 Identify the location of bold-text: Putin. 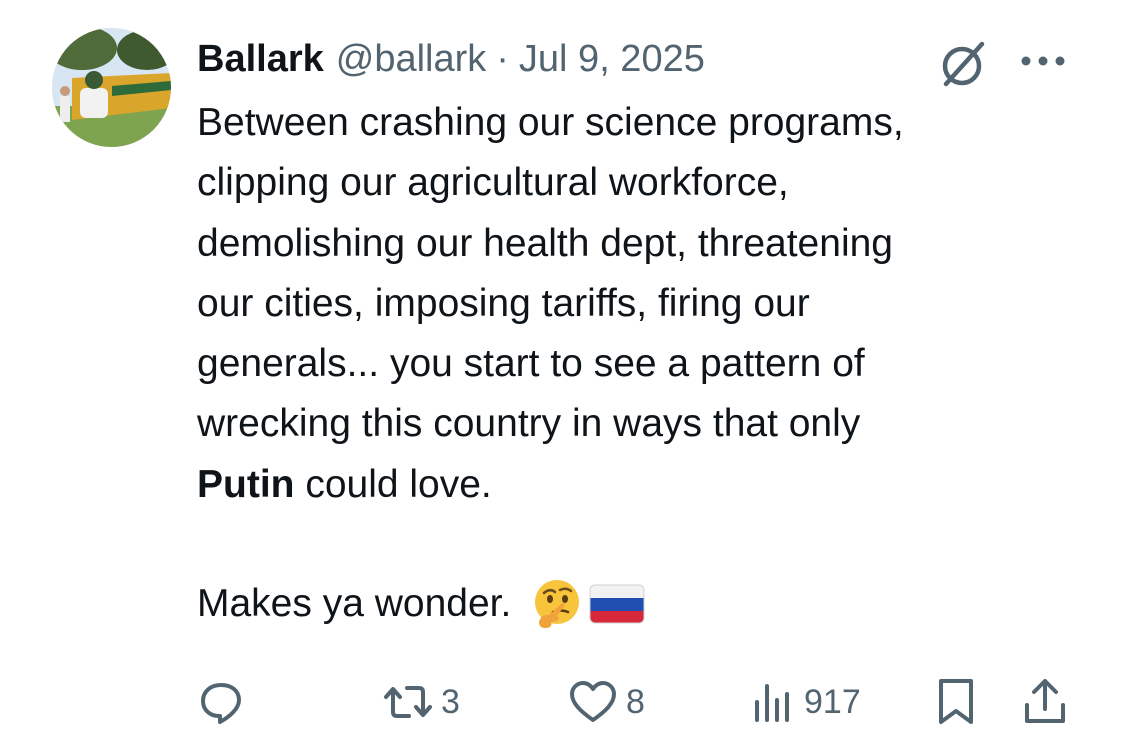
(246, 484).